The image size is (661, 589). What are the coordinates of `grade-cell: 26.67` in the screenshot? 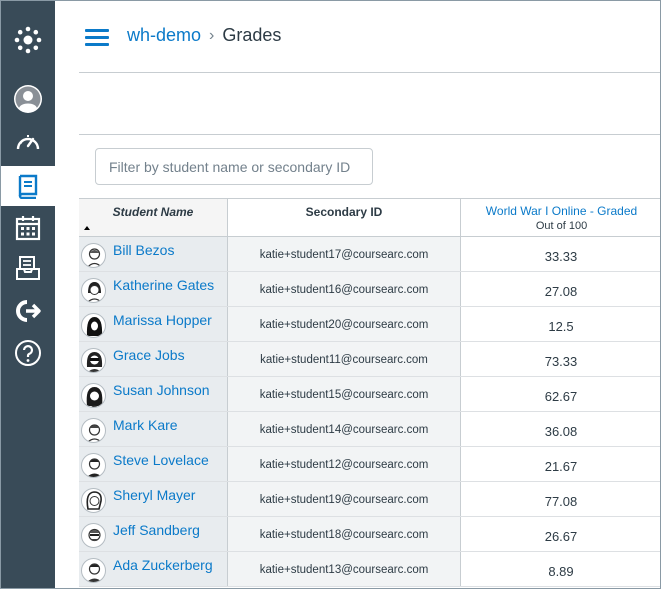 It's located at (560, 534).